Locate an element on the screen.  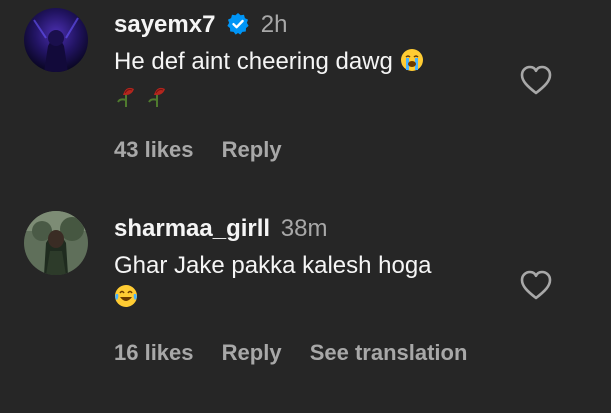
username: sayemx7 is located at coordinates (164, 24).